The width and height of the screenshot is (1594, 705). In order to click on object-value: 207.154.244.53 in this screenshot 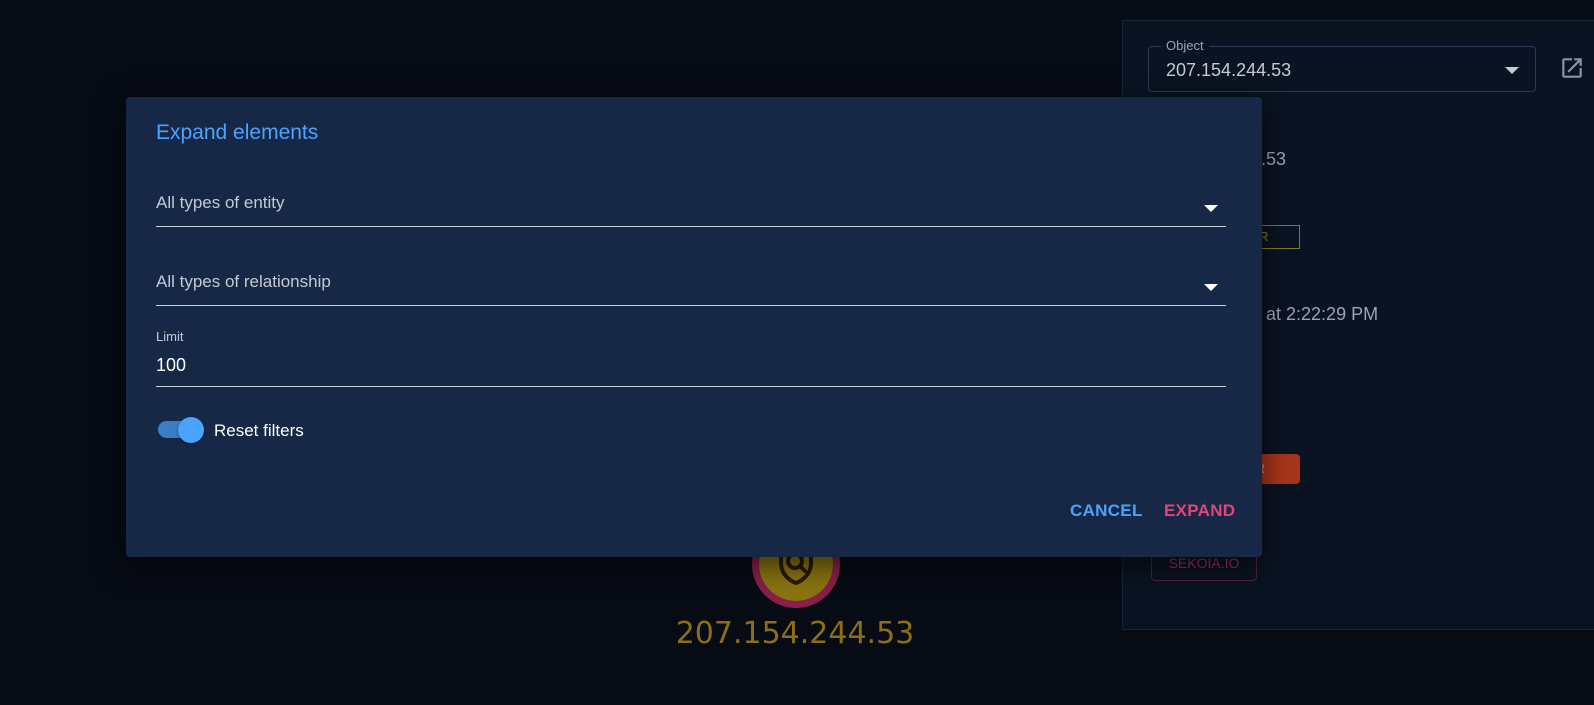, I will do `click(1229, 70)`.